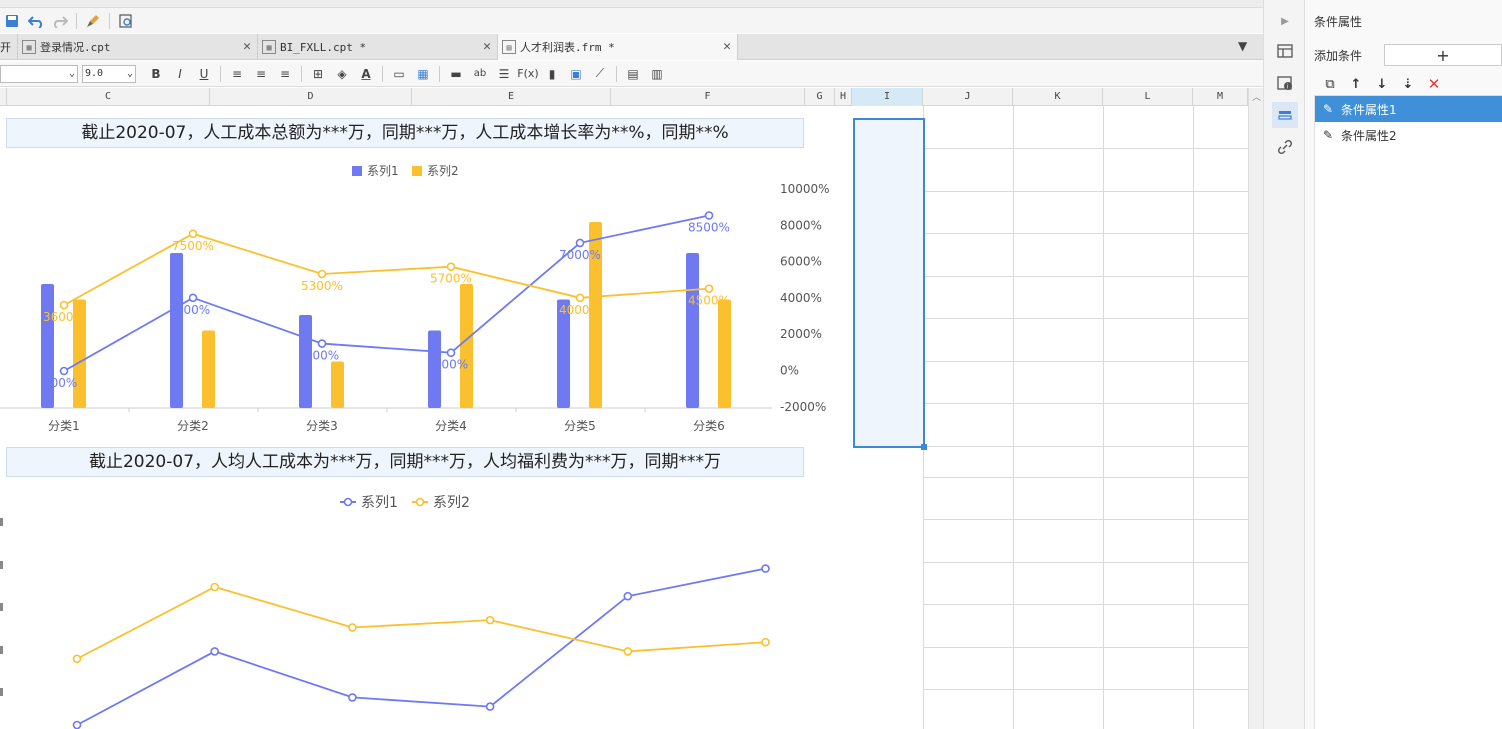  What do you see at coordinates (1443, 55) in the screenshot?
I see `add-condition-button: +` at bounding box center [1443, 55].